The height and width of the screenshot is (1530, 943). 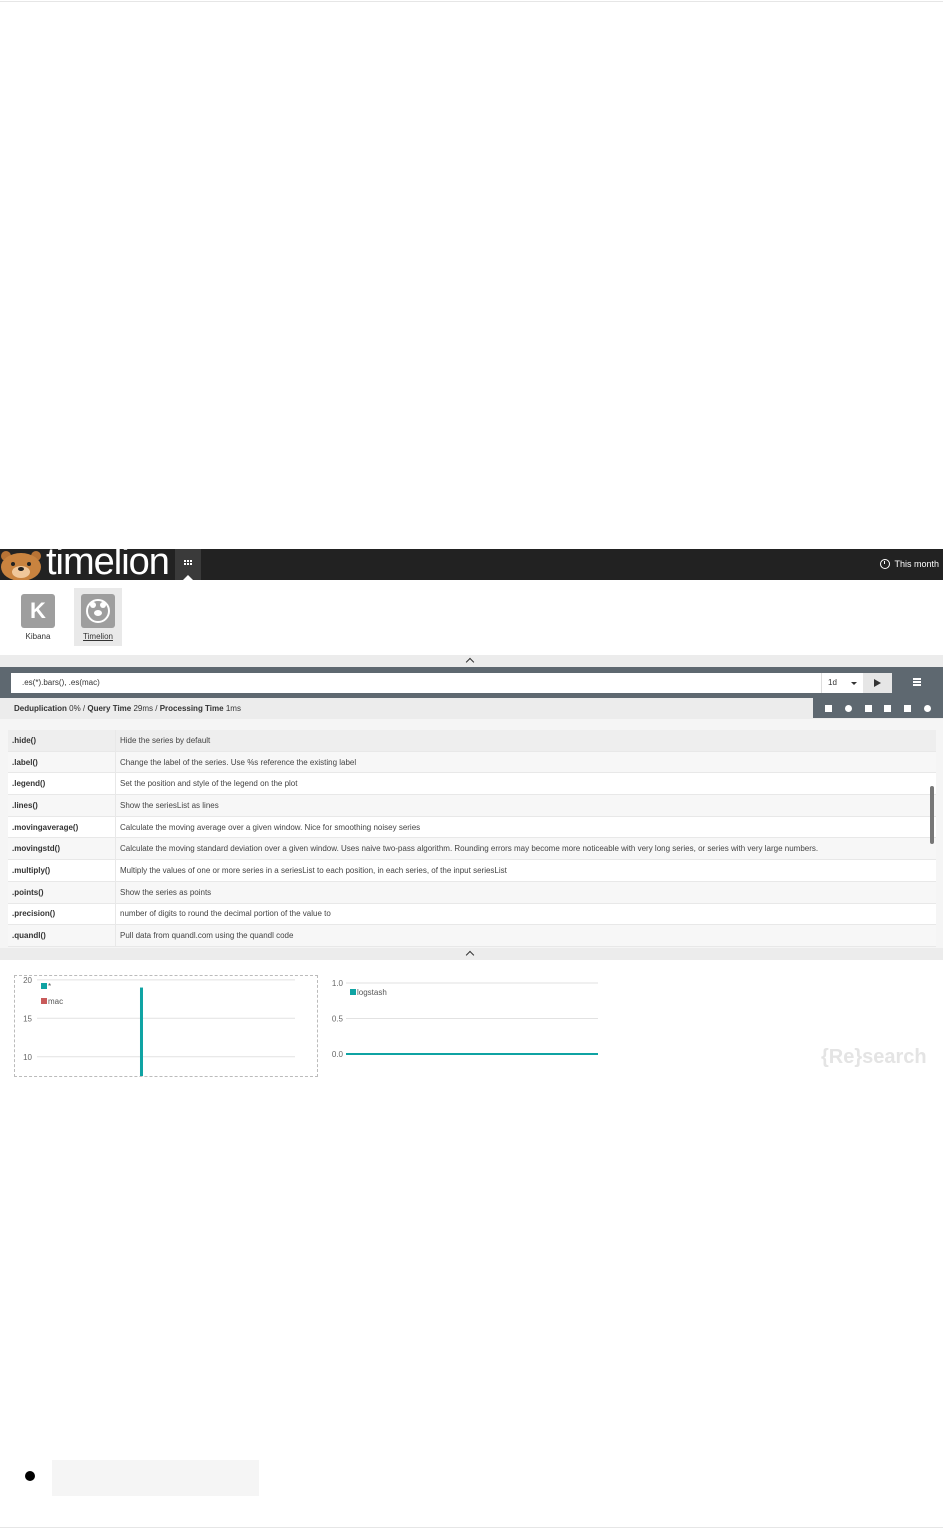 I want to click on function-name: .label(), so click(x=62, y=762).